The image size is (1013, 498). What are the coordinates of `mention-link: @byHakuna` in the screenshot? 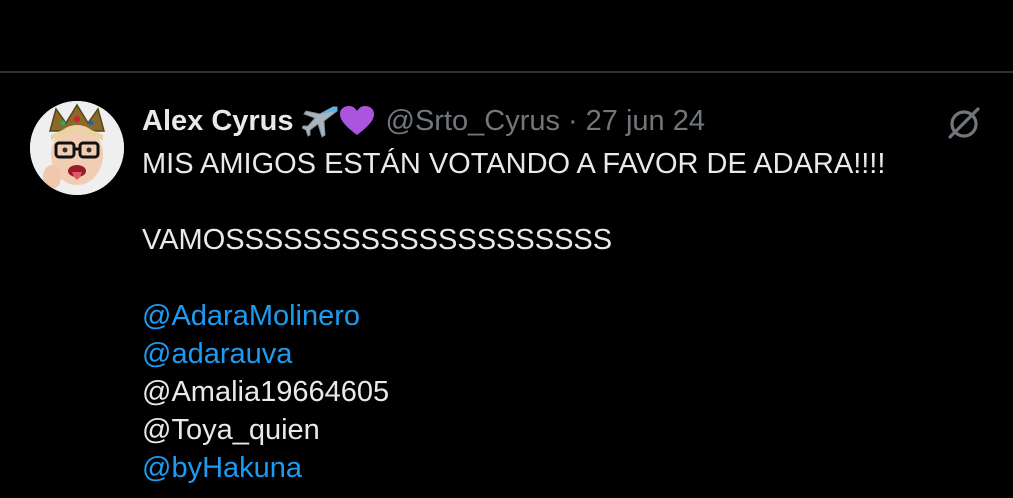 It's located at (567, 468).